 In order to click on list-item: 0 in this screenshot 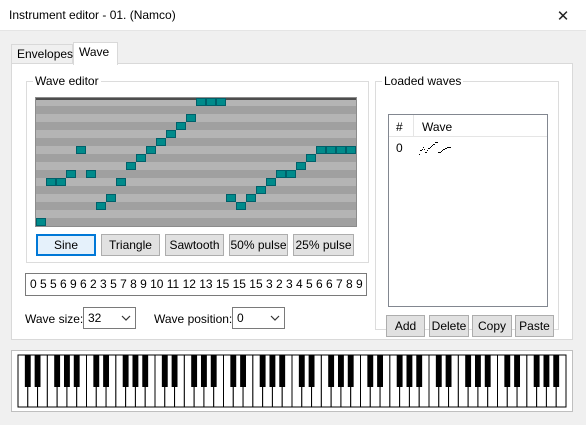, I will do `click(468, 148)`.